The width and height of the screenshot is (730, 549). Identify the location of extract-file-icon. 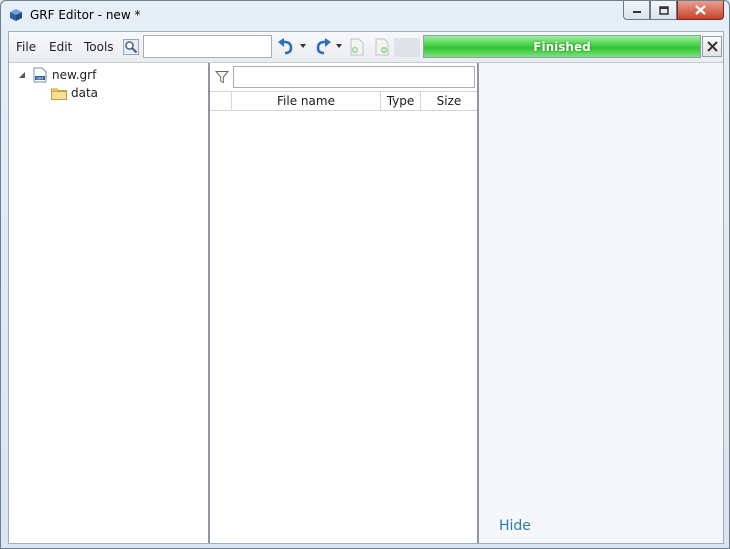
(382, 47).